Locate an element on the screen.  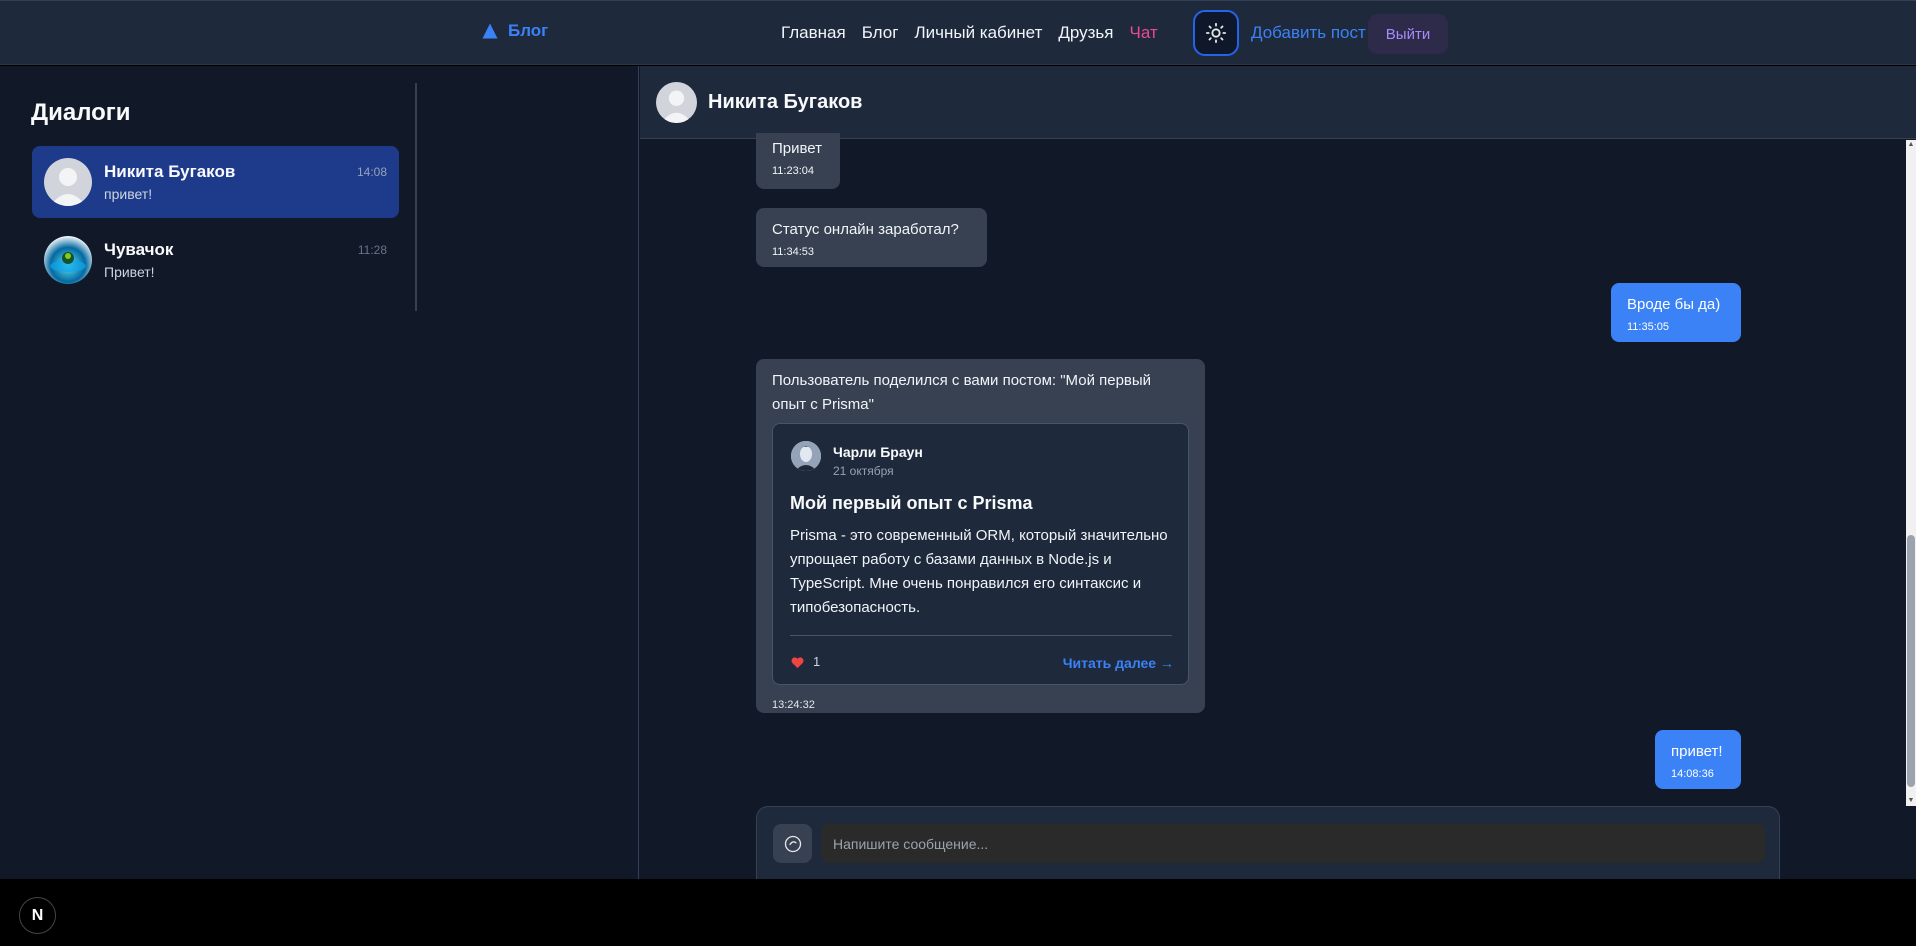
smile-icon is located at coordinates (792, 843).